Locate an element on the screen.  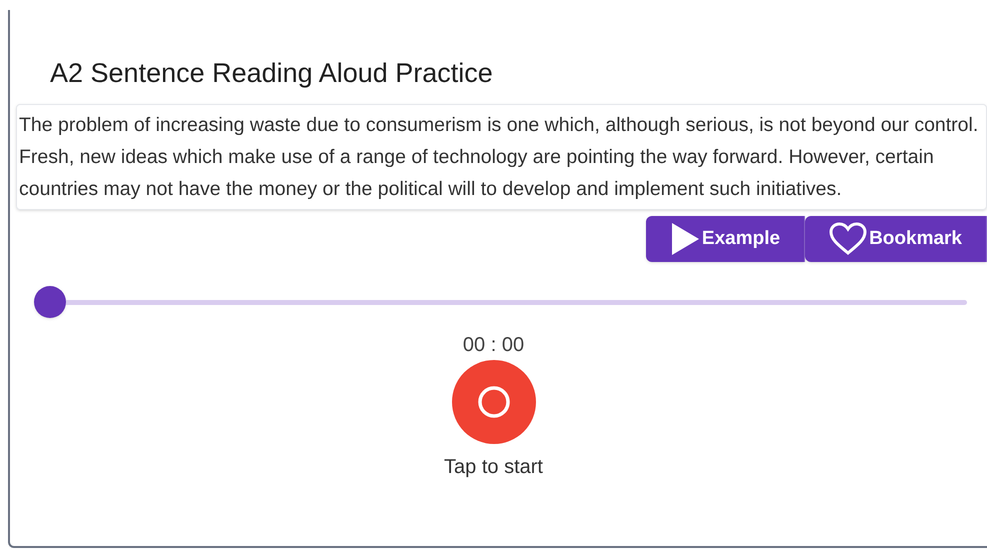
heart-icon is located at coordinates (848, 239).